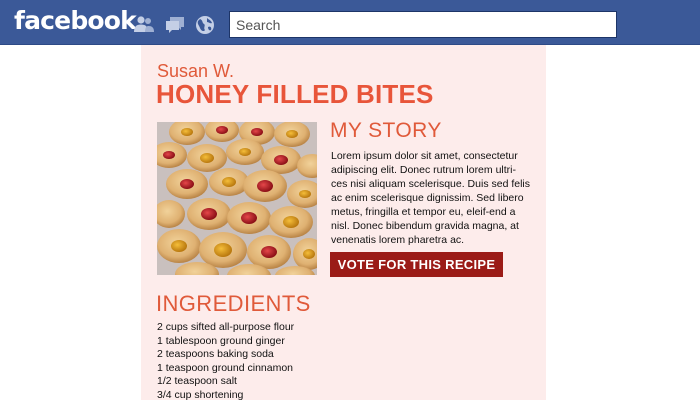  I want to click on facebook-logo: facebook, so click(75, 20).